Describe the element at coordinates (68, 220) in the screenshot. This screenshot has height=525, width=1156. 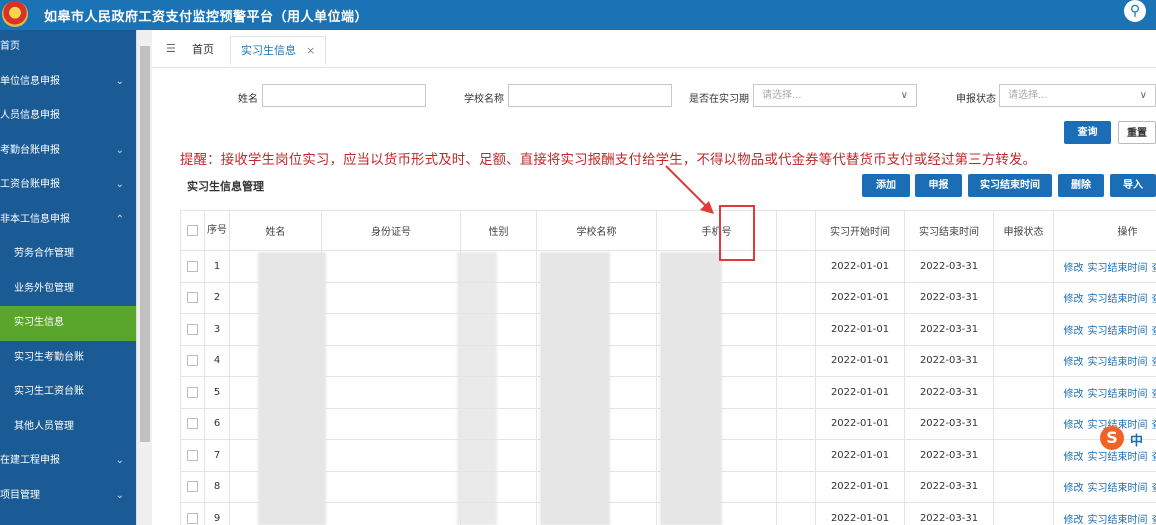
I see `sidebar-item-non-employee-info: 非本工信息申报 ⌃` at that location.